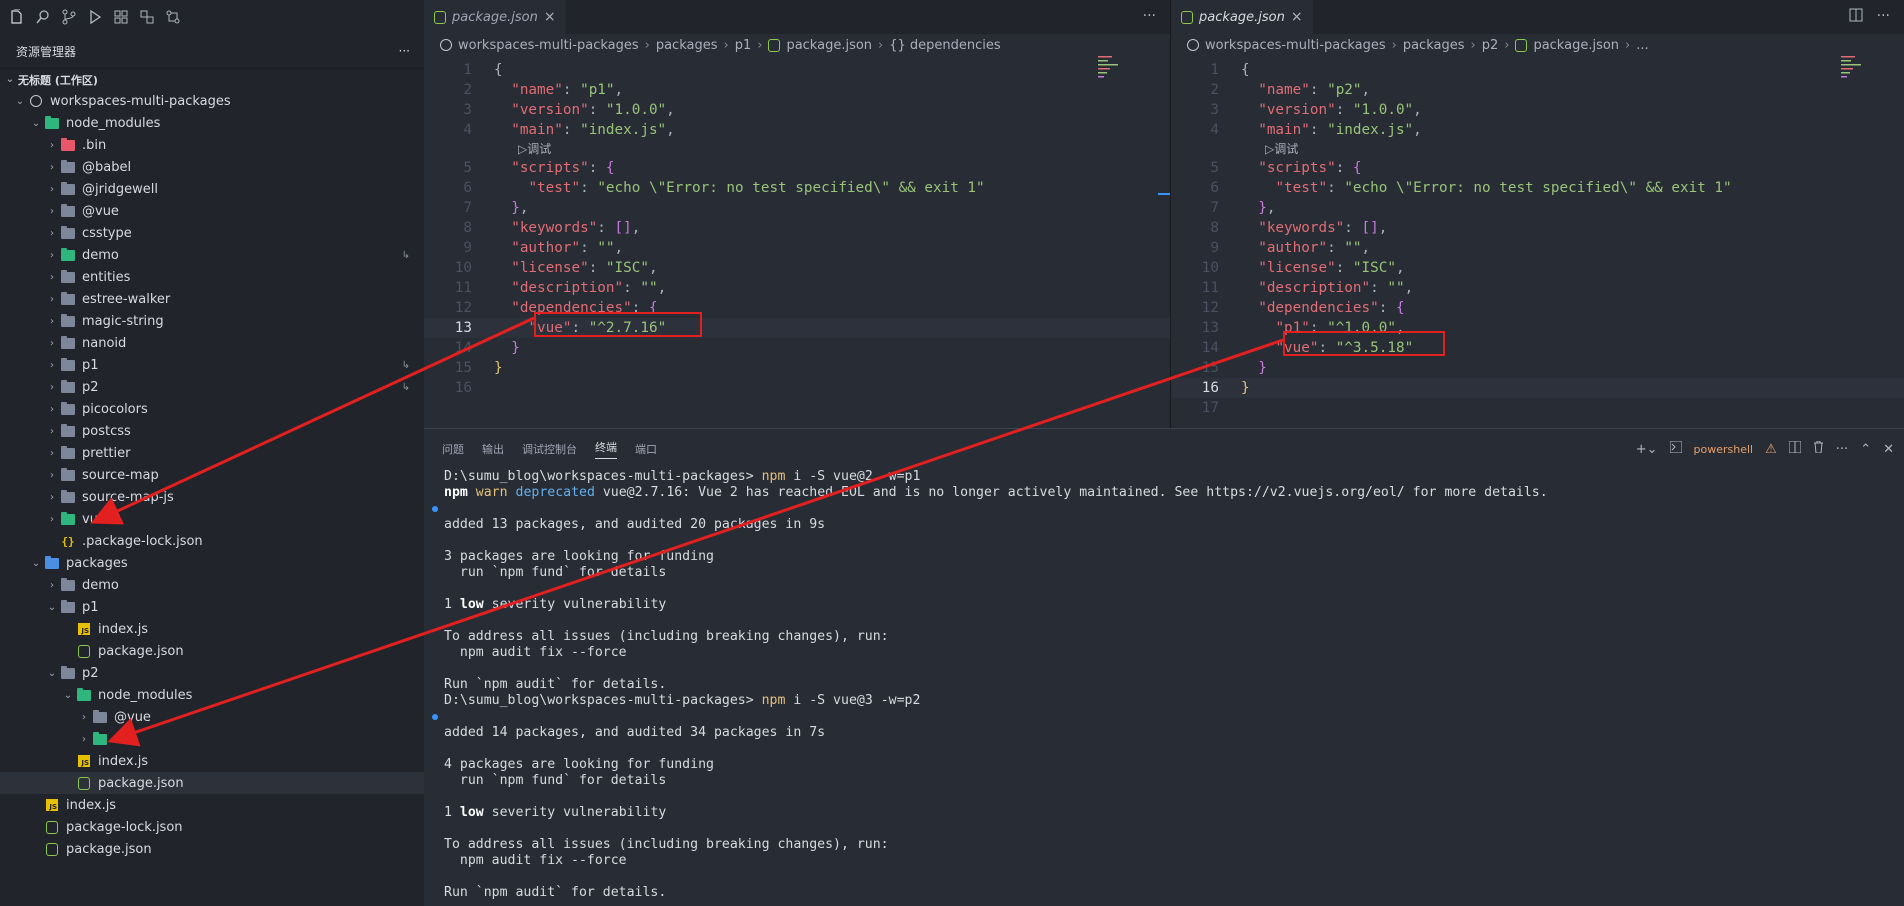 This screenshot has width=1904, height=906. Describe the element at coordinates (212, 607) in the screenshot. I see `tree-packages-p1: ⌄ p1` at that location.